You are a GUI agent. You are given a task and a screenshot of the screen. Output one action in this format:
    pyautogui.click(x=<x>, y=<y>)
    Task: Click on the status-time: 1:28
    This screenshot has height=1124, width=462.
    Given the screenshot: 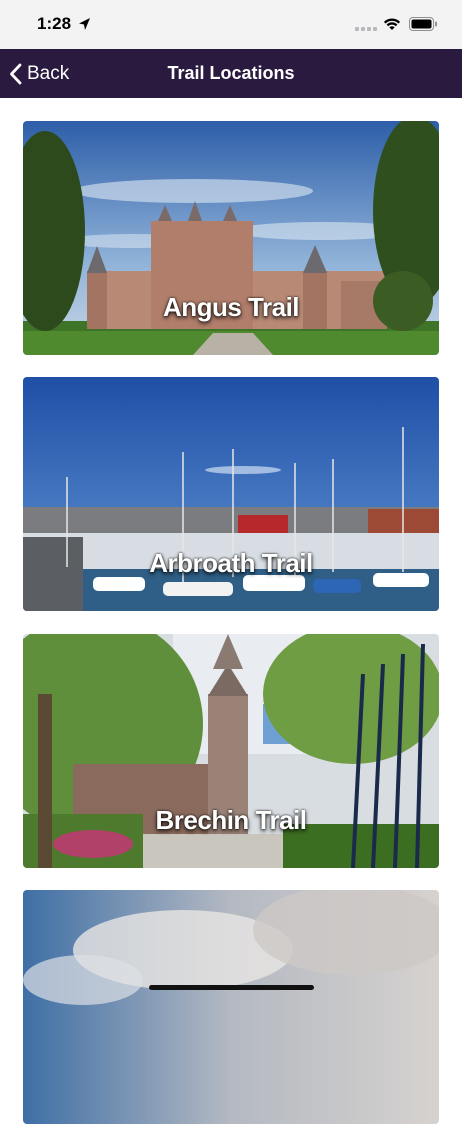 What is the action you would take?
    pyautogui.click(x=54, y=23)
    